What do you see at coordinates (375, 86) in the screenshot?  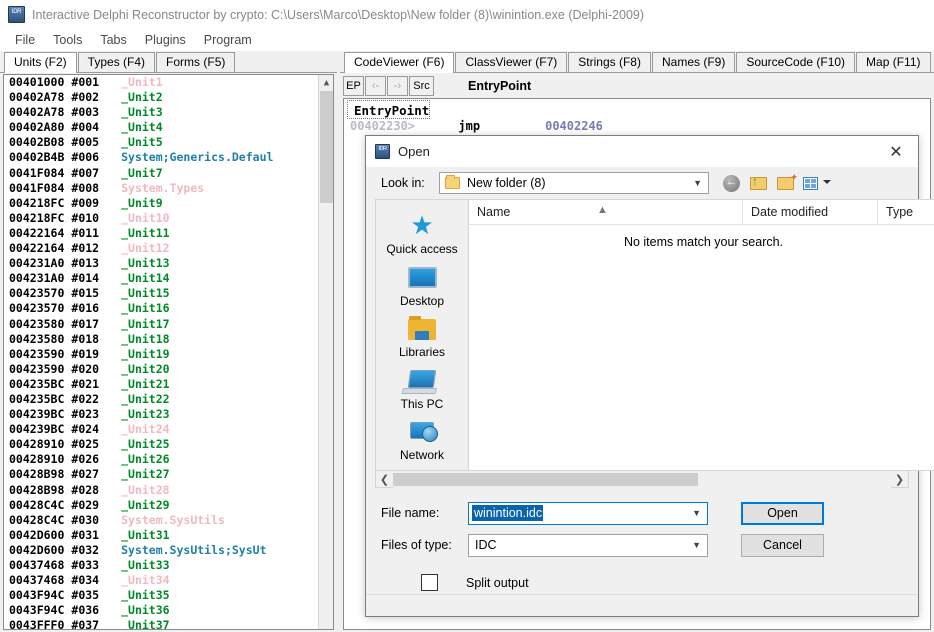 I see `nav-back-button: ‹-` at bounding box center [375, 86].